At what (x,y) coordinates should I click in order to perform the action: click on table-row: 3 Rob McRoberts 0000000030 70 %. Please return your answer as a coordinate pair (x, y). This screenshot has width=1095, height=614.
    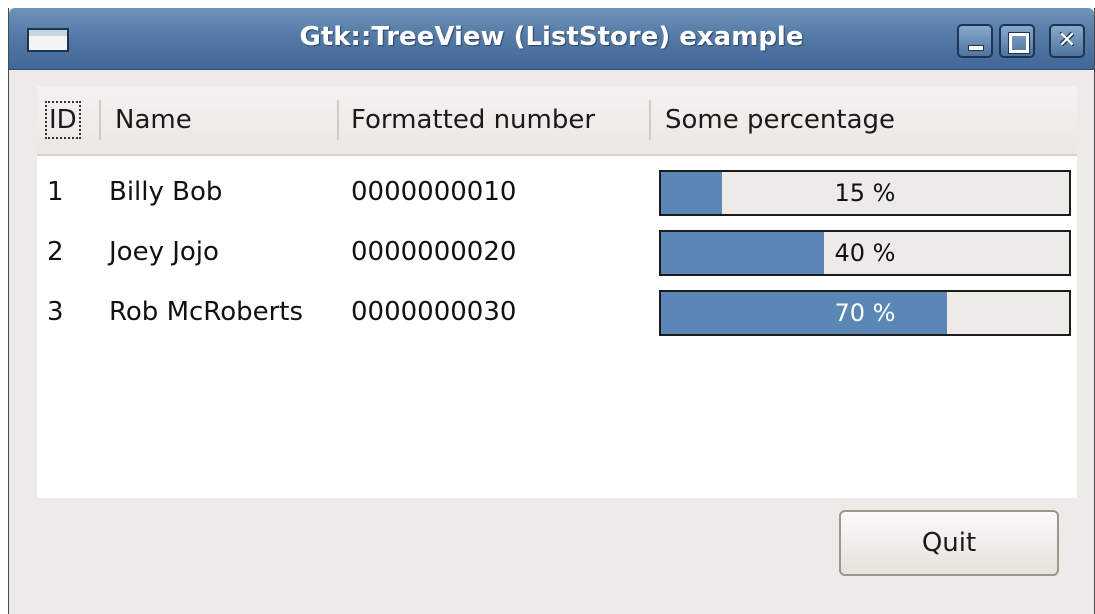
    Looking at the image, I should click on (557, 315).